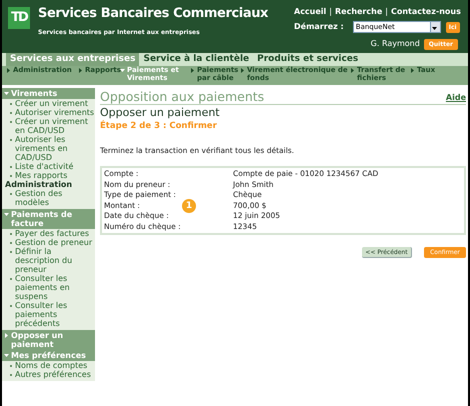 The image size is (470, 406). I want to click on sidebar-section-header: Virements, so click(48, 93).